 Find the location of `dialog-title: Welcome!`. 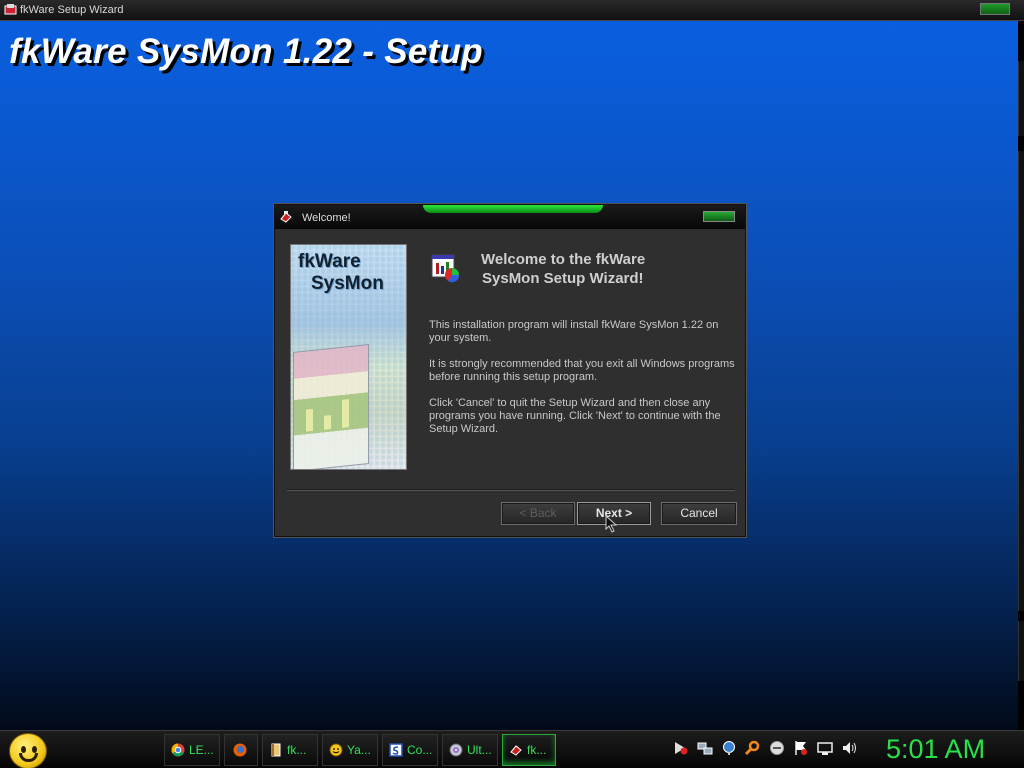

dialog-title: Welcome! is located at coordinates (326, 218).